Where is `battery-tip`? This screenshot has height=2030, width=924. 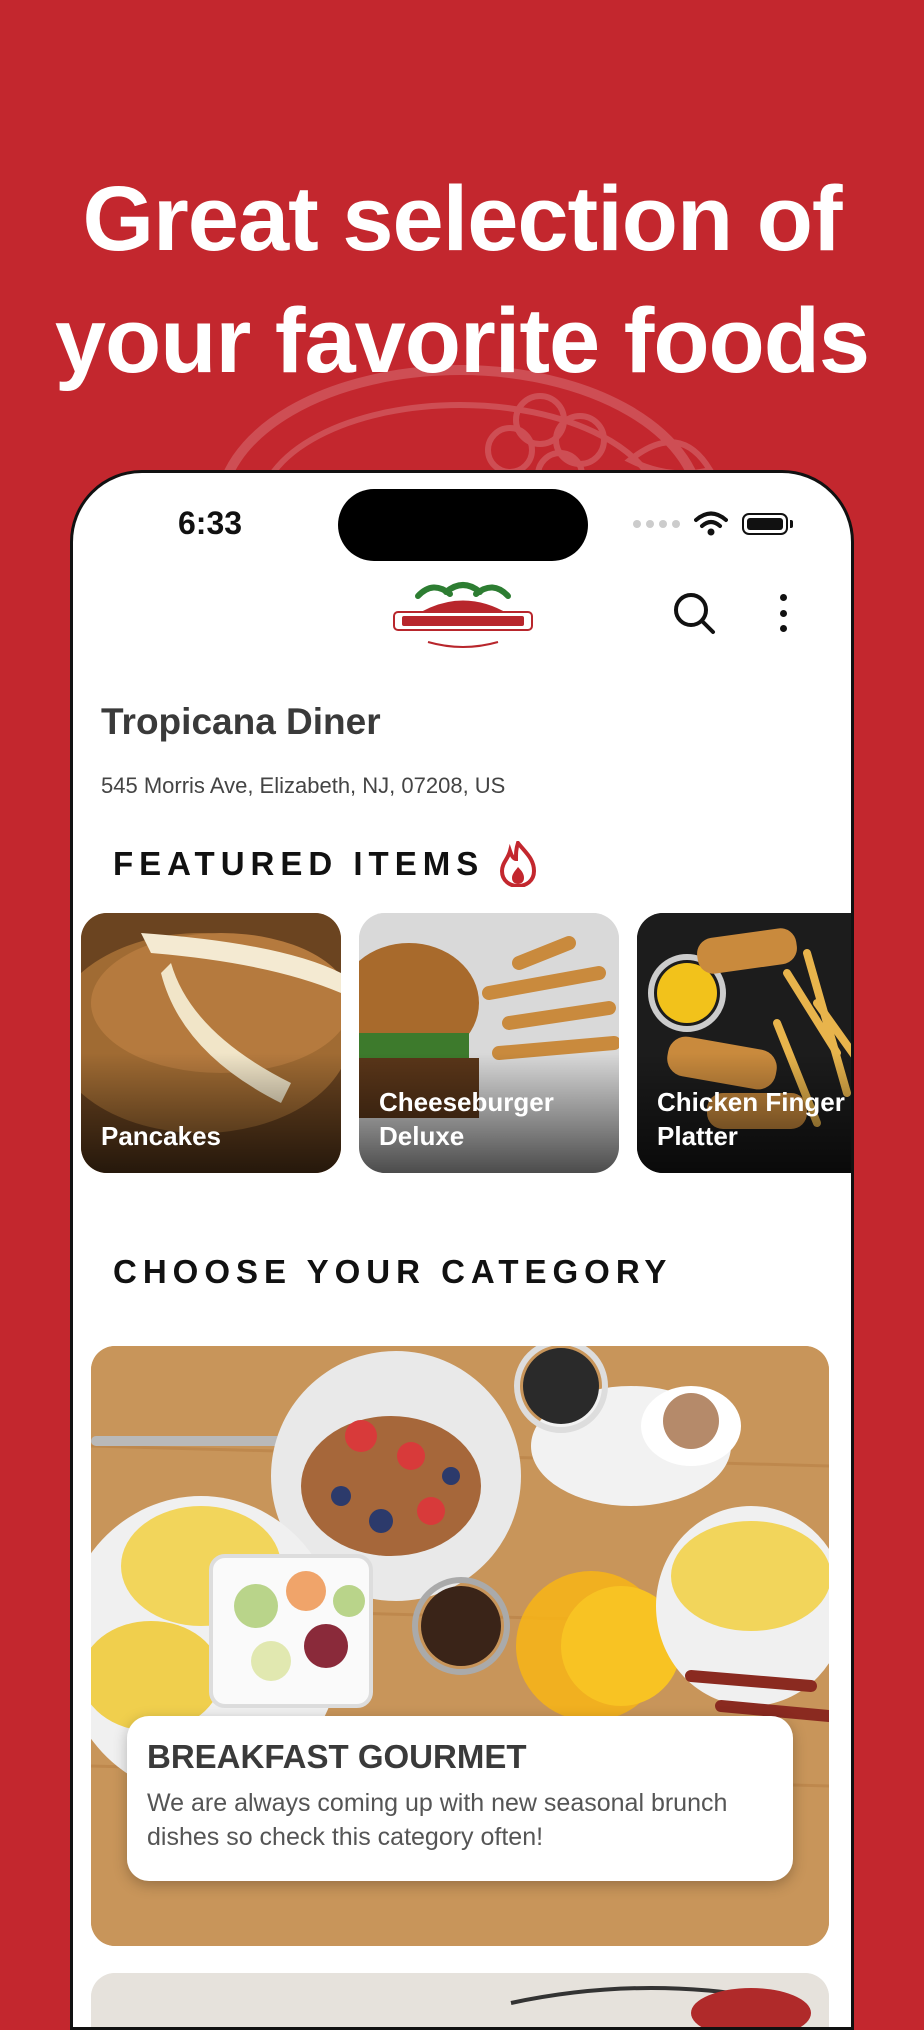
battery-tip is located at coordinates (791, 524).